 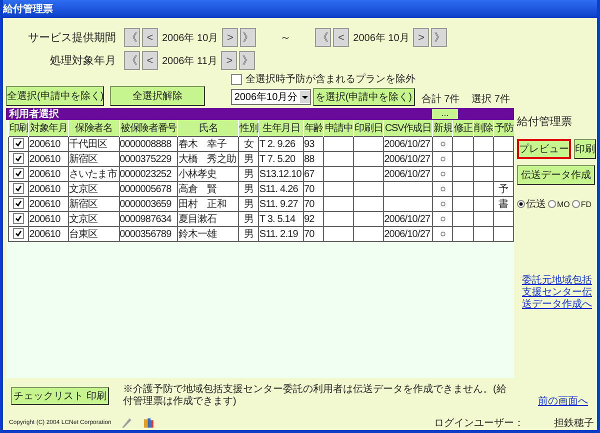 I want to click on column-header: 修正, so click(x=463, y=128).